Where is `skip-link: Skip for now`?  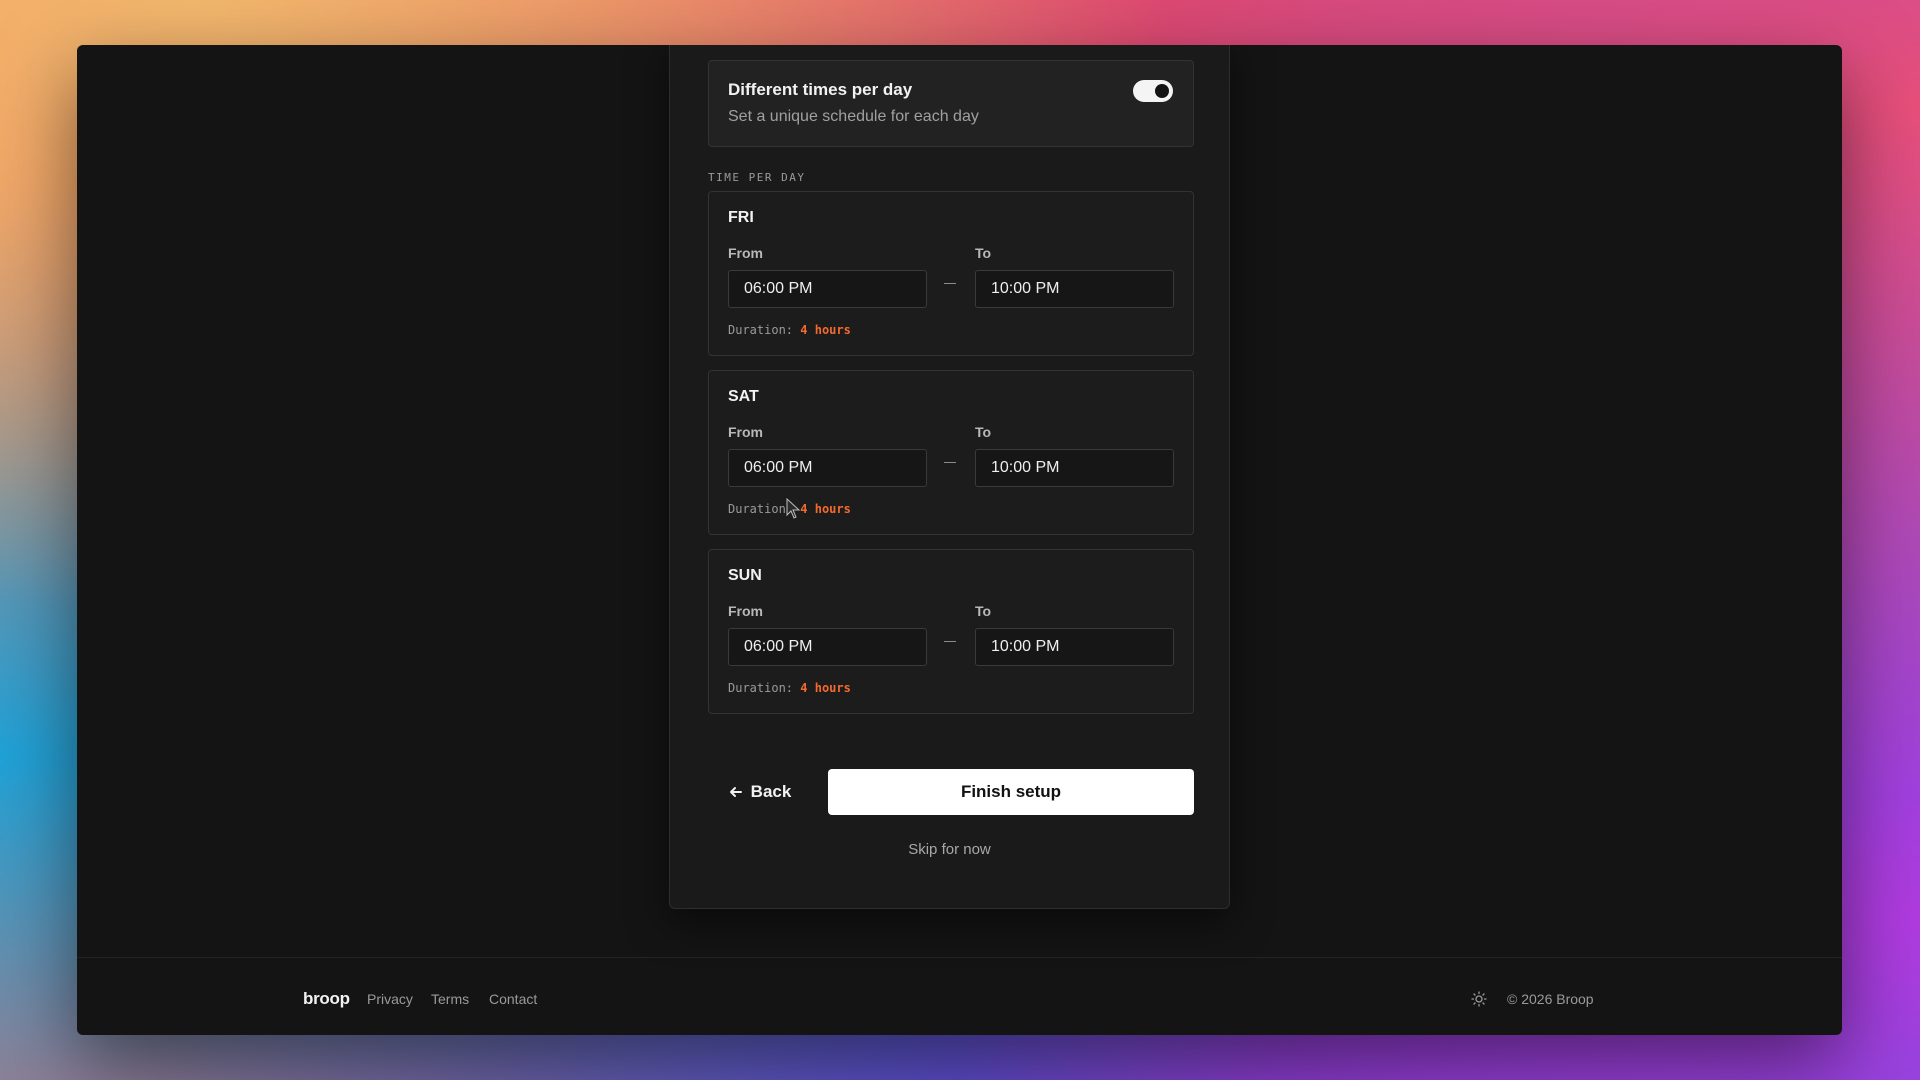 skip-link: Skip for now is located at coordinates (949, 849).